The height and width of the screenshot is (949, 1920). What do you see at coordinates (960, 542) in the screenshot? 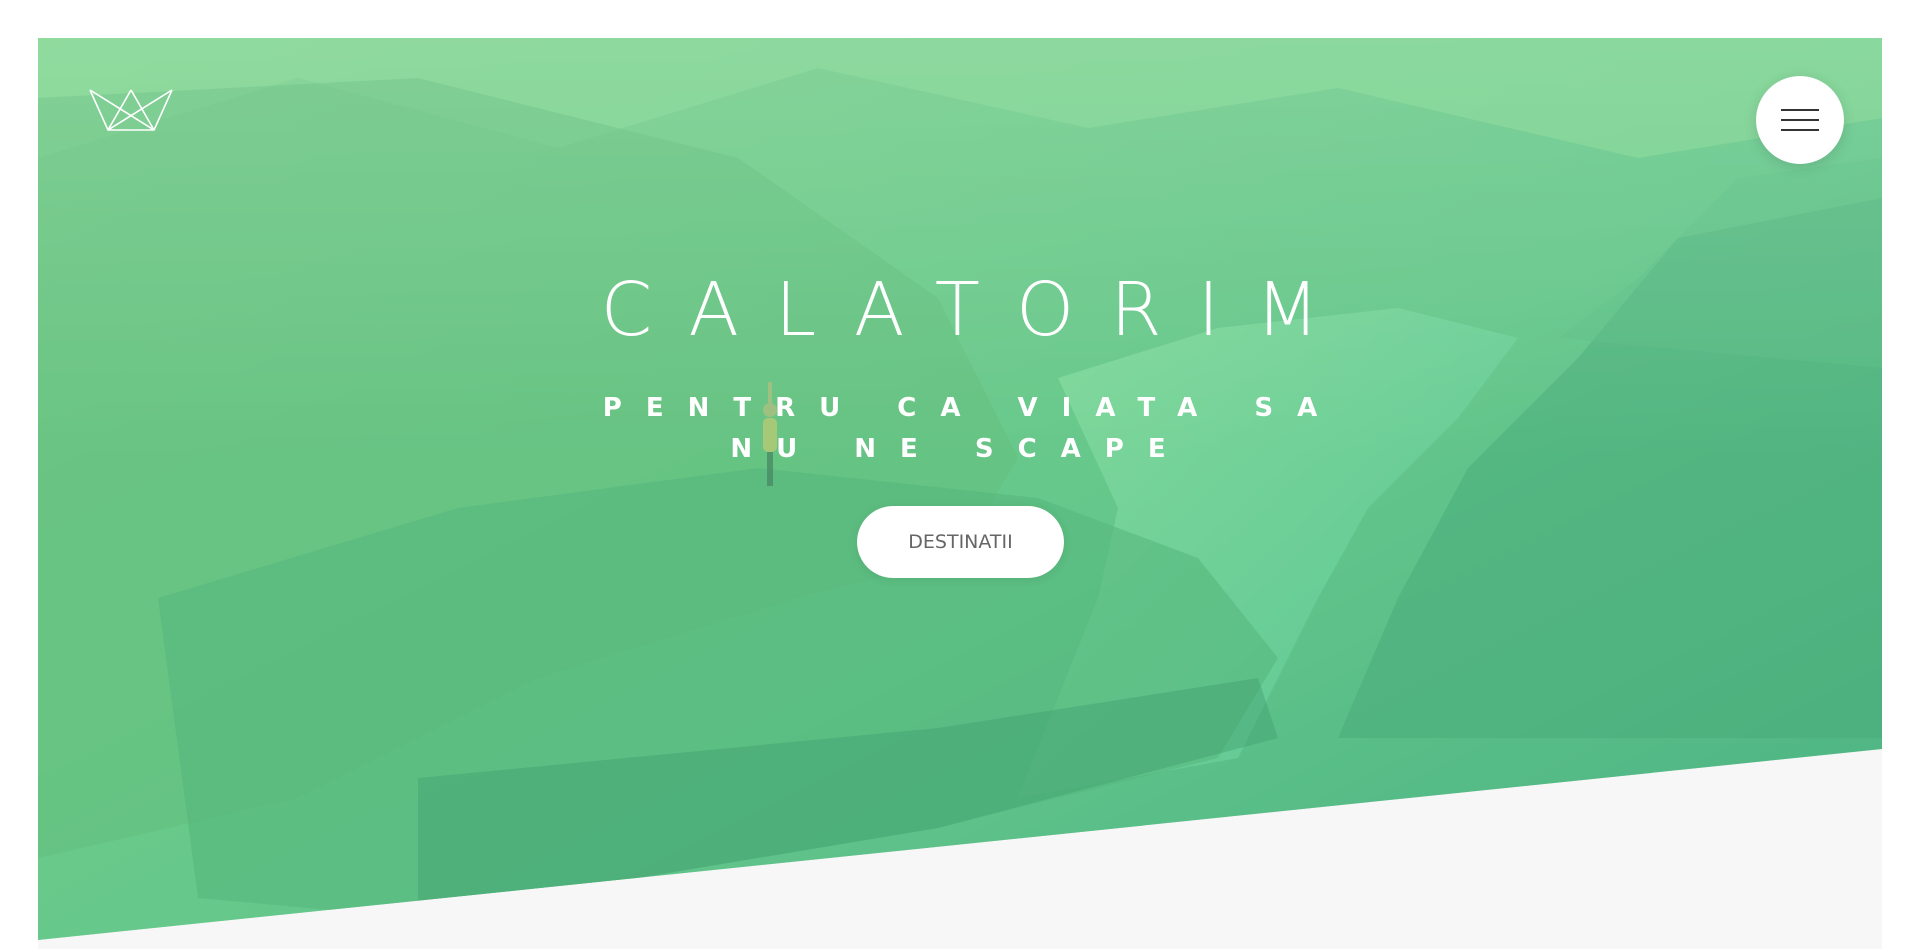
I see `destinations-button: DESTINATII` at bounding box center [960, 542].